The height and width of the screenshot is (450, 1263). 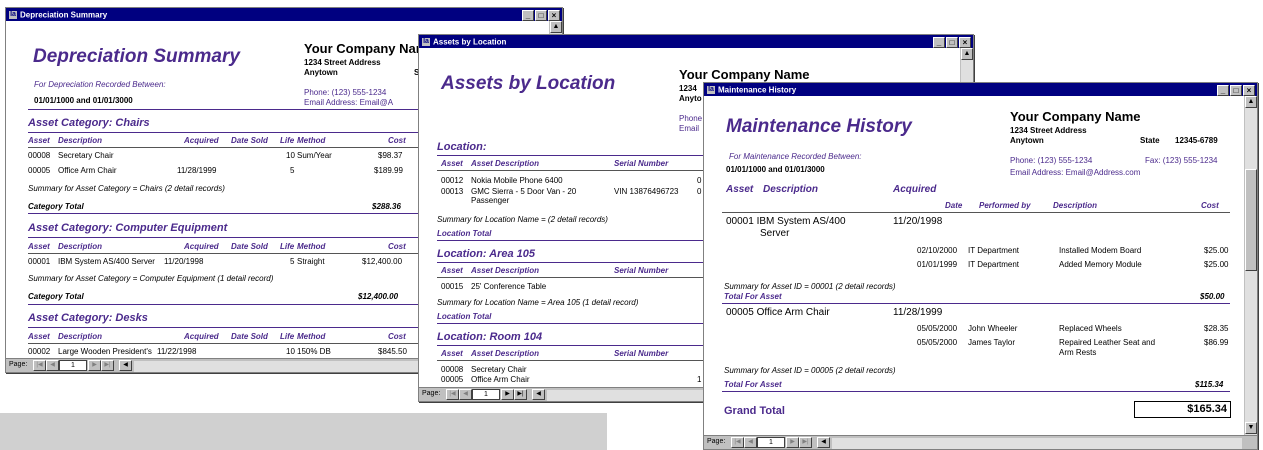 I want to click on cell-description-cont: Passenger, so click(x=490, y=200).